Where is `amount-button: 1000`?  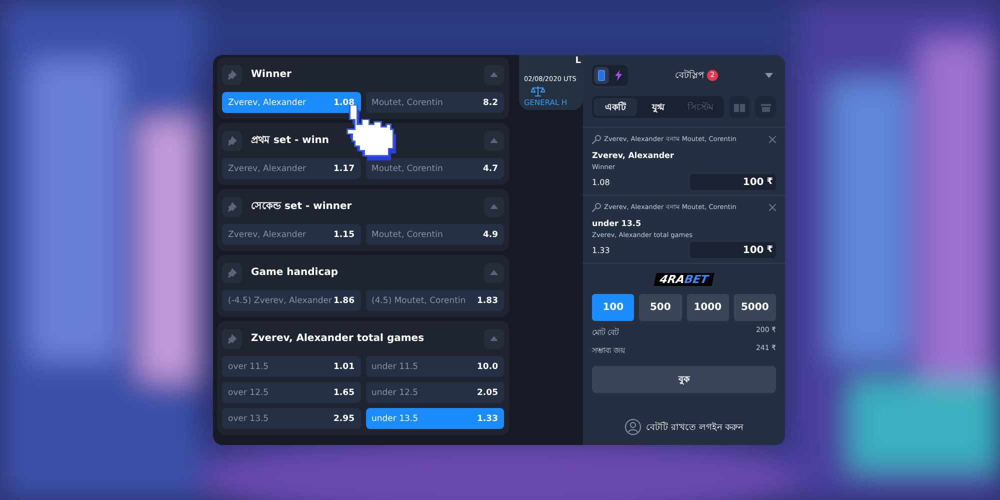 amount-button: 1000 is located at coordinates (707, 307).